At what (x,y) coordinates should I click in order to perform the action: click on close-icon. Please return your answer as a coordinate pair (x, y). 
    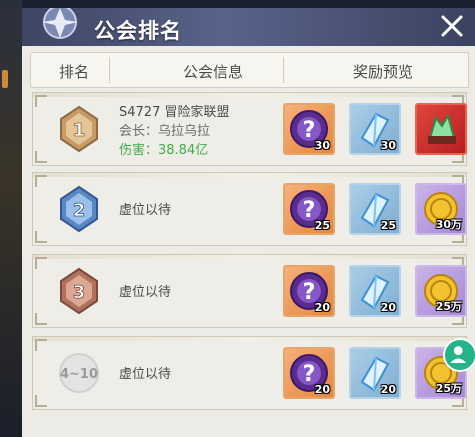
    Looking at the image, I should click on (452, 26).